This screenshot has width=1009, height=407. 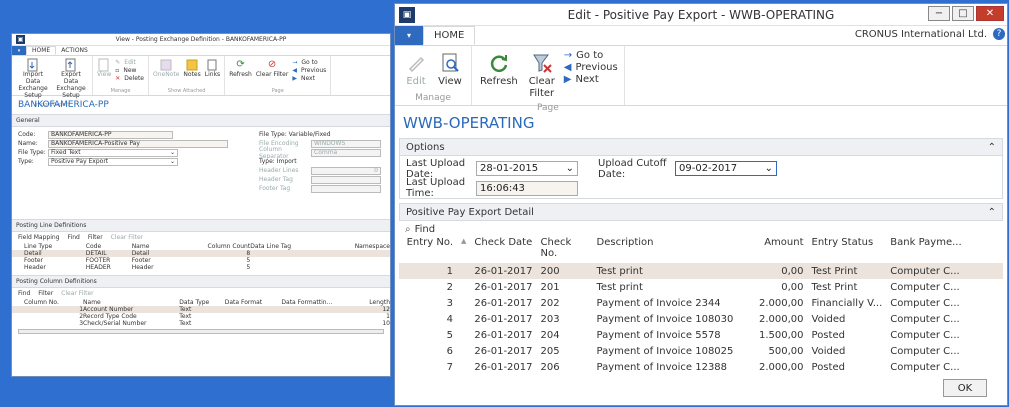 What do you see at coordinates (201, 323) in the screenshot?
I see `table-row: 3 Check/Serial Number Text 10` at bounding box center [201, 323].